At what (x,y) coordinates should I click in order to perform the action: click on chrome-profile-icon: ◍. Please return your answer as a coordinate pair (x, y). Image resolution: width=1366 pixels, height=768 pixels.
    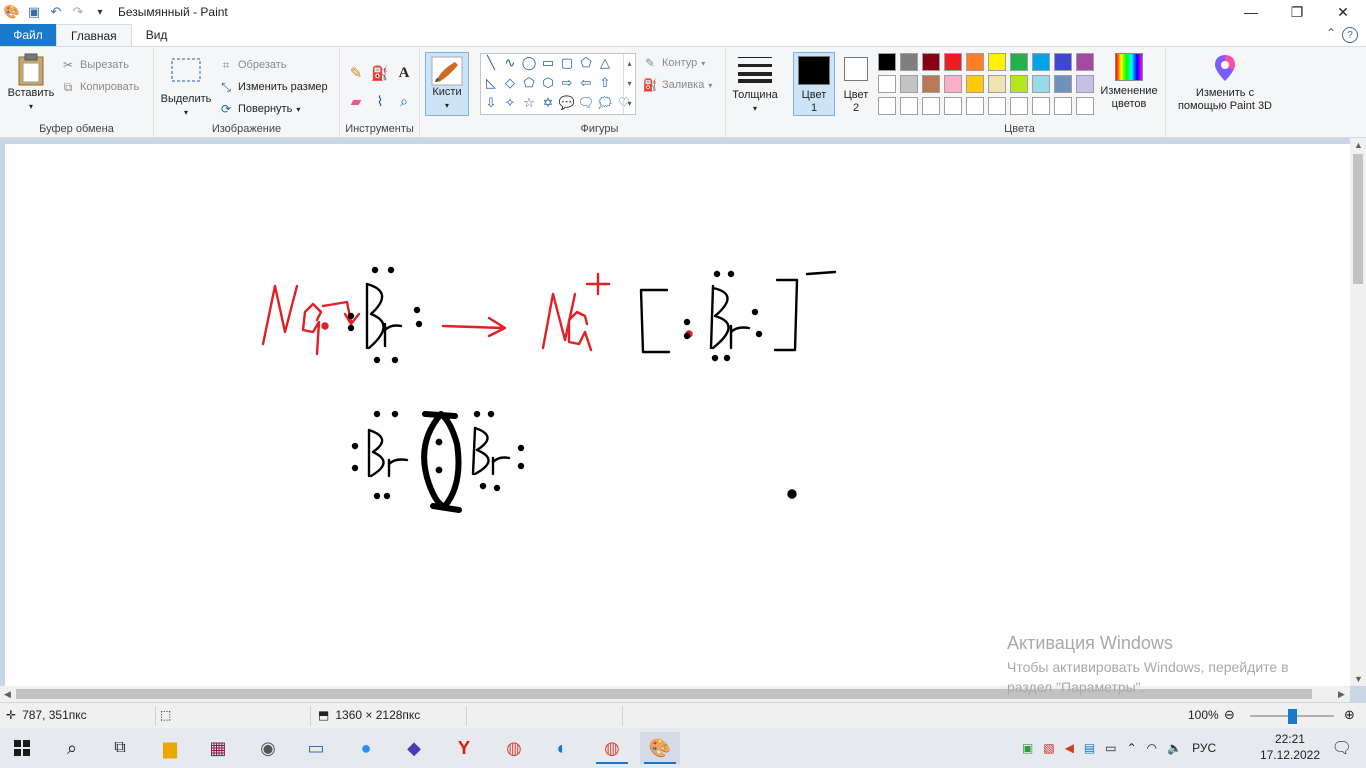
    Looking at the image, I should click on (612, 748).